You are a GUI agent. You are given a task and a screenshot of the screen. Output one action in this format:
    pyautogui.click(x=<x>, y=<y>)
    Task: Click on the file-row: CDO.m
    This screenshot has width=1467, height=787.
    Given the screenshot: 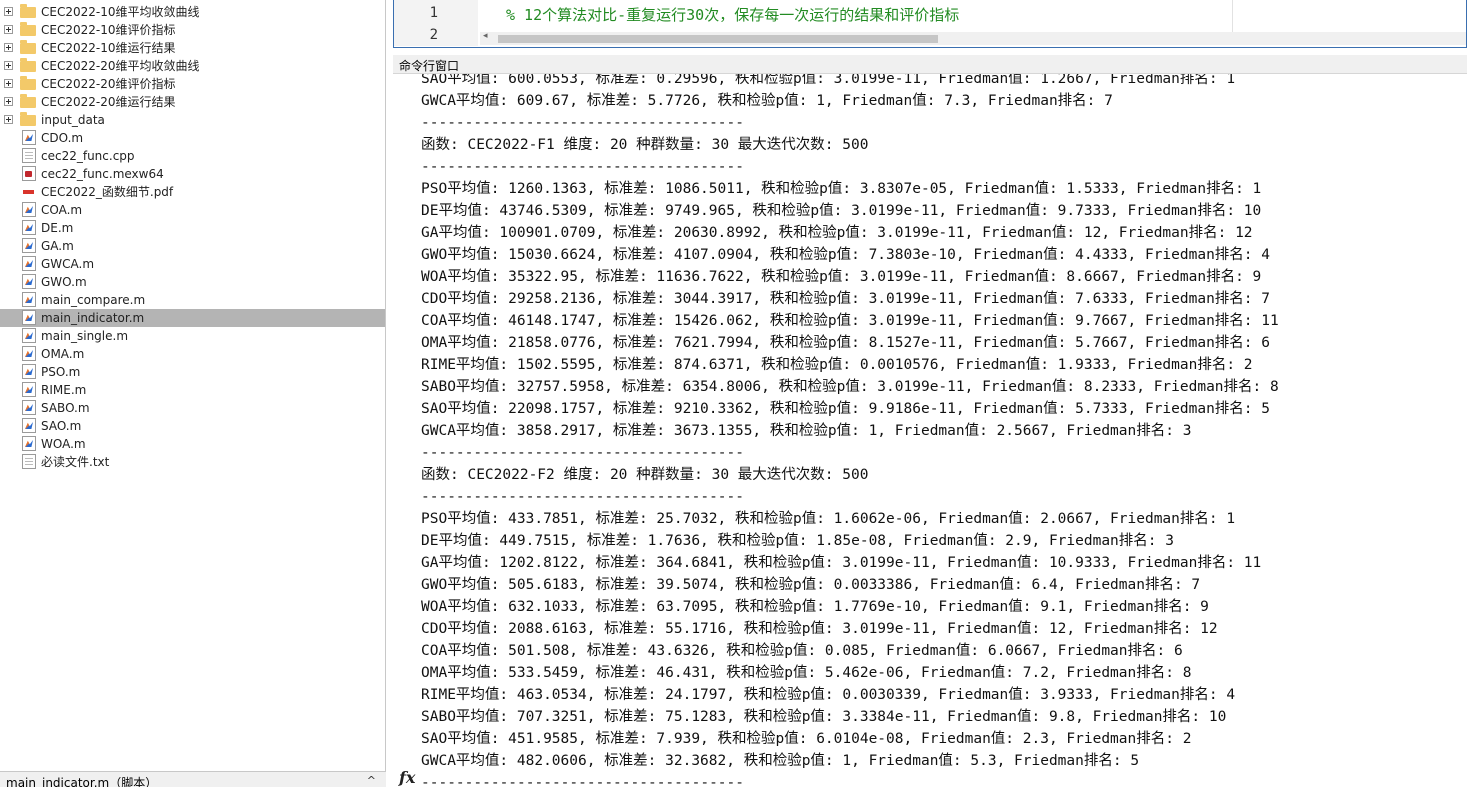 What is the action you would take?
    pyautogui.click(x=193, y=138)
    